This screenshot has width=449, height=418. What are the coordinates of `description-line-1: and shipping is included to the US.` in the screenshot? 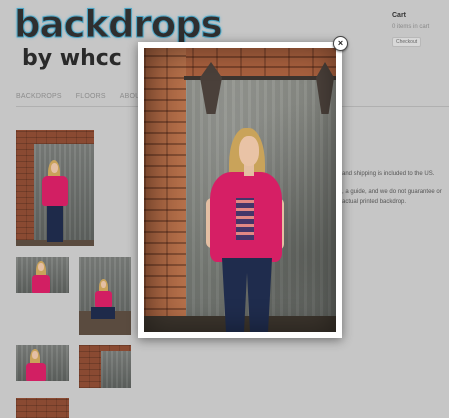 It's located at (388, 174).